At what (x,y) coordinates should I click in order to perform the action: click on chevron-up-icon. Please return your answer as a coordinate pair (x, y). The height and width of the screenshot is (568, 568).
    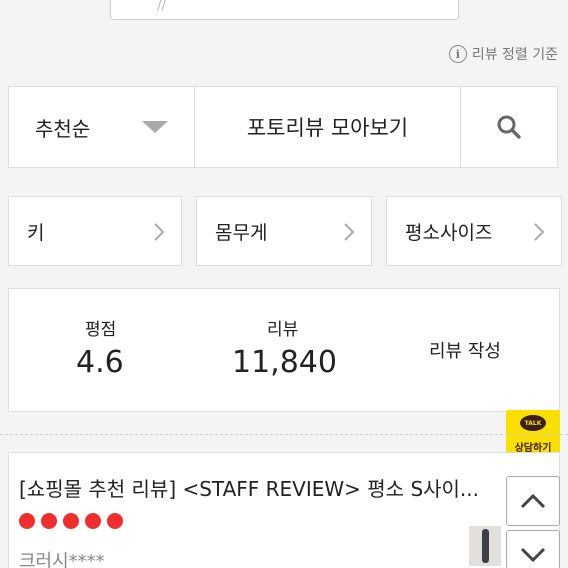
    Looking at the image, I should click on (533, 501).